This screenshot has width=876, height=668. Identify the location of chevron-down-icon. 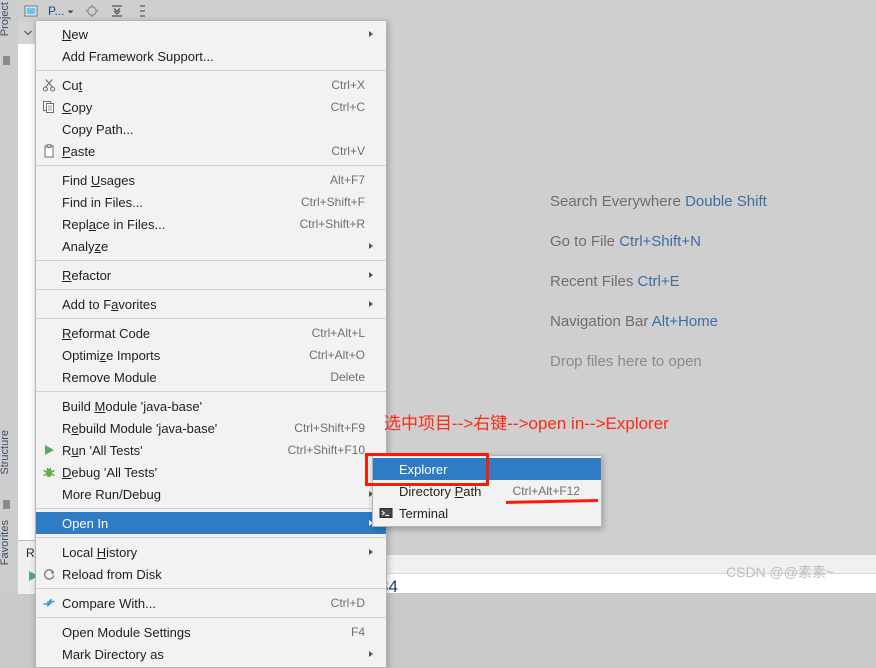
(70, 11).